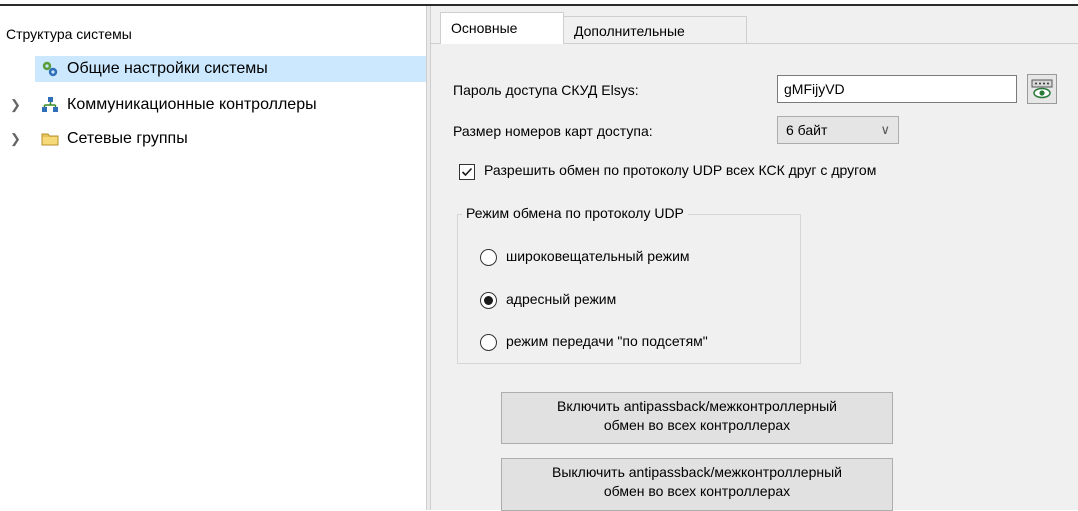  Describe the element at coordinates (598, 256) in the screenshot. I see `radio-broadcast-label: широковещательный режим` at that location.